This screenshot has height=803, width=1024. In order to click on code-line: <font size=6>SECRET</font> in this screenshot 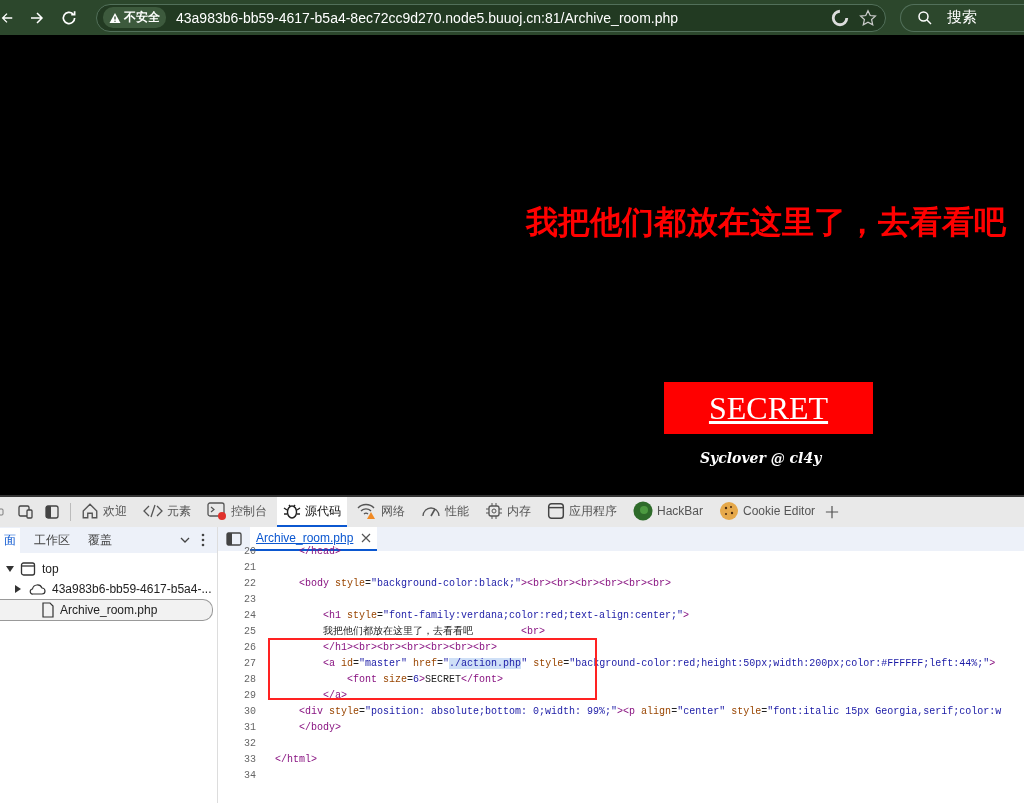, I will do `click(425, 679)`.